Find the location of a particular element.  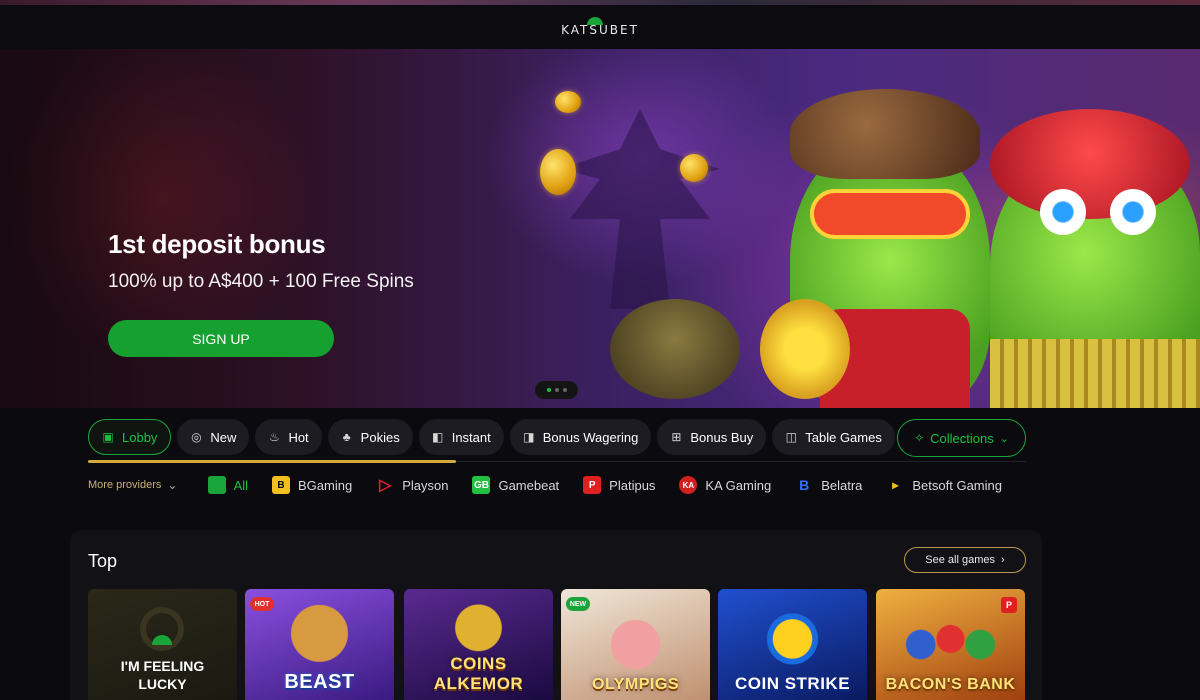

coin-illustration is located at coordinates (694, 168).